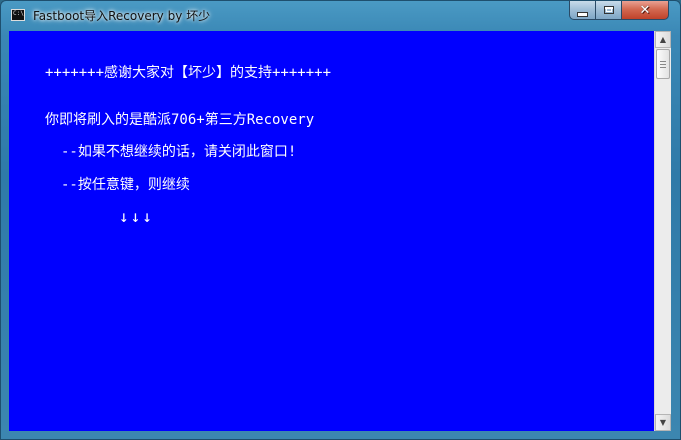  Describe the element at coordinates (179, 152) in the screenshot. I see `console-line-cancel-hint: --如果不想继续的话，请关闭此窗口!` at that location.